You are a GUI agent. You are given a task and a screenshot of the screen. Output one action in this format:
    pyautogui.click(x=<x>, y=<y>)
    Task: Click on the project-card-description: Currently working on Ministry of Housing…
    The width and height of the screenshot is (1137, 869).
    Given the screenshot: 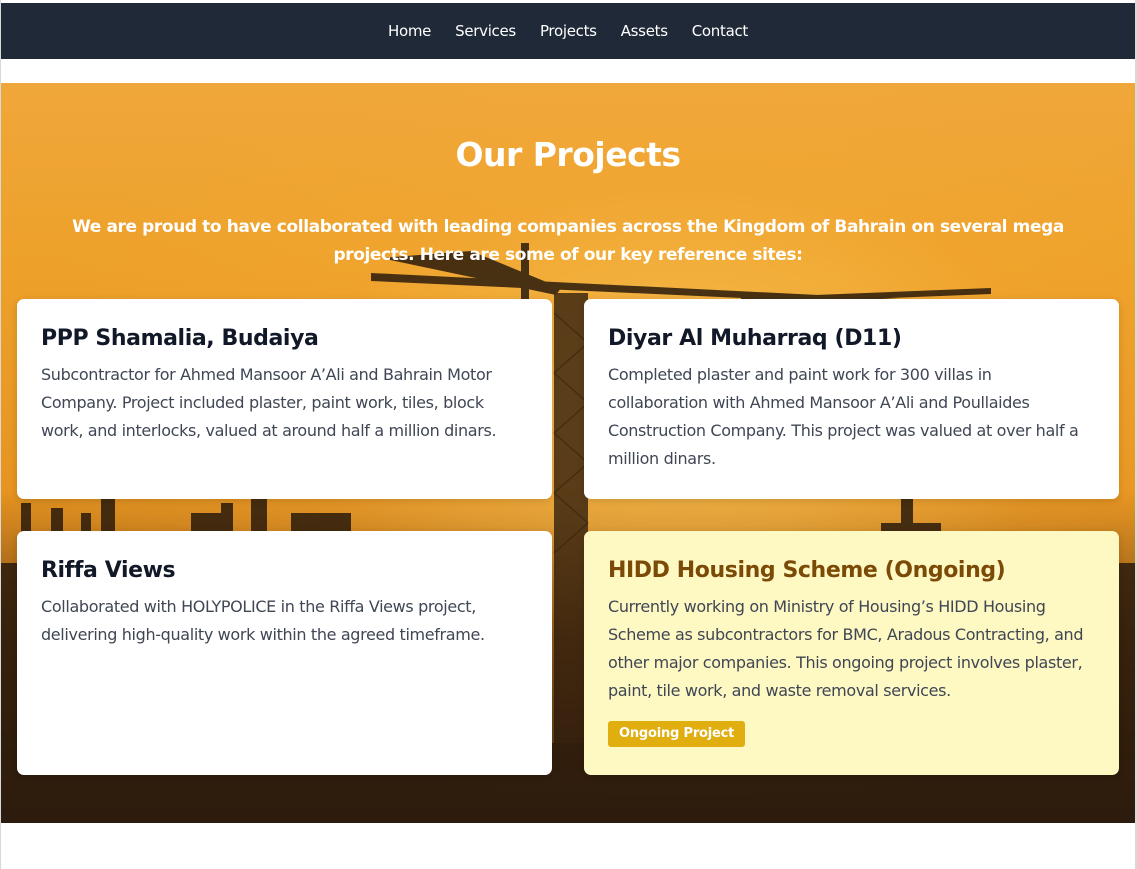 What is the action you would take?
    pyautogui.click(x=846, y=648)
    